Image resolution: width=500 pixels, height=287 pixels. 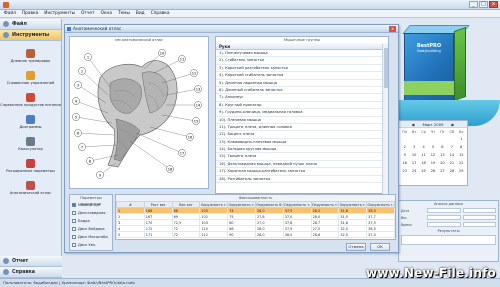 What do you see at coordinates (299, 106) in the screenshot?
I see `muscle-list-item: 8). Круглый пронатор` at bounding box center [299, 106].